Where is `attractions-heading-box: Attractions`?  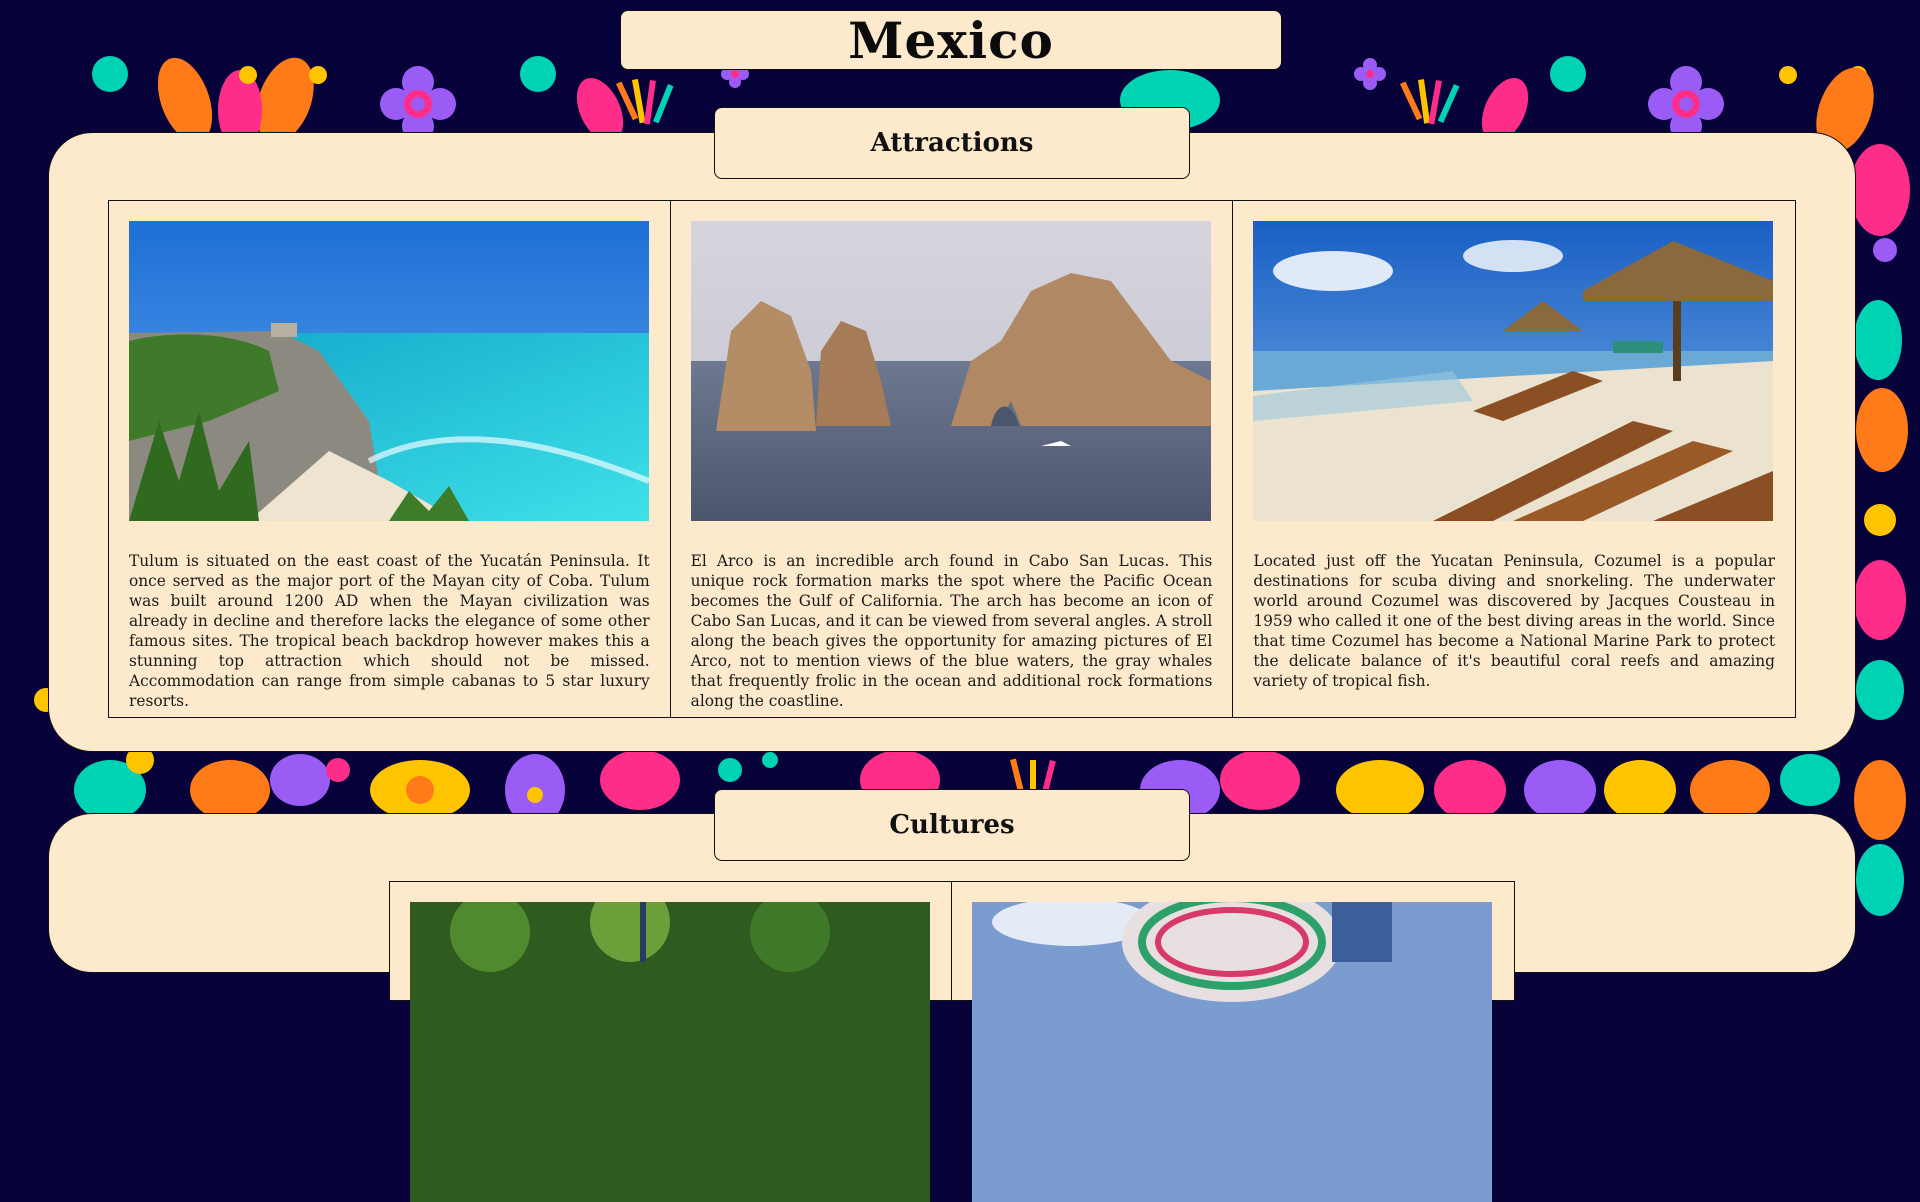 attractions-heading-box: Attractions is located at coordinates (952, 143).